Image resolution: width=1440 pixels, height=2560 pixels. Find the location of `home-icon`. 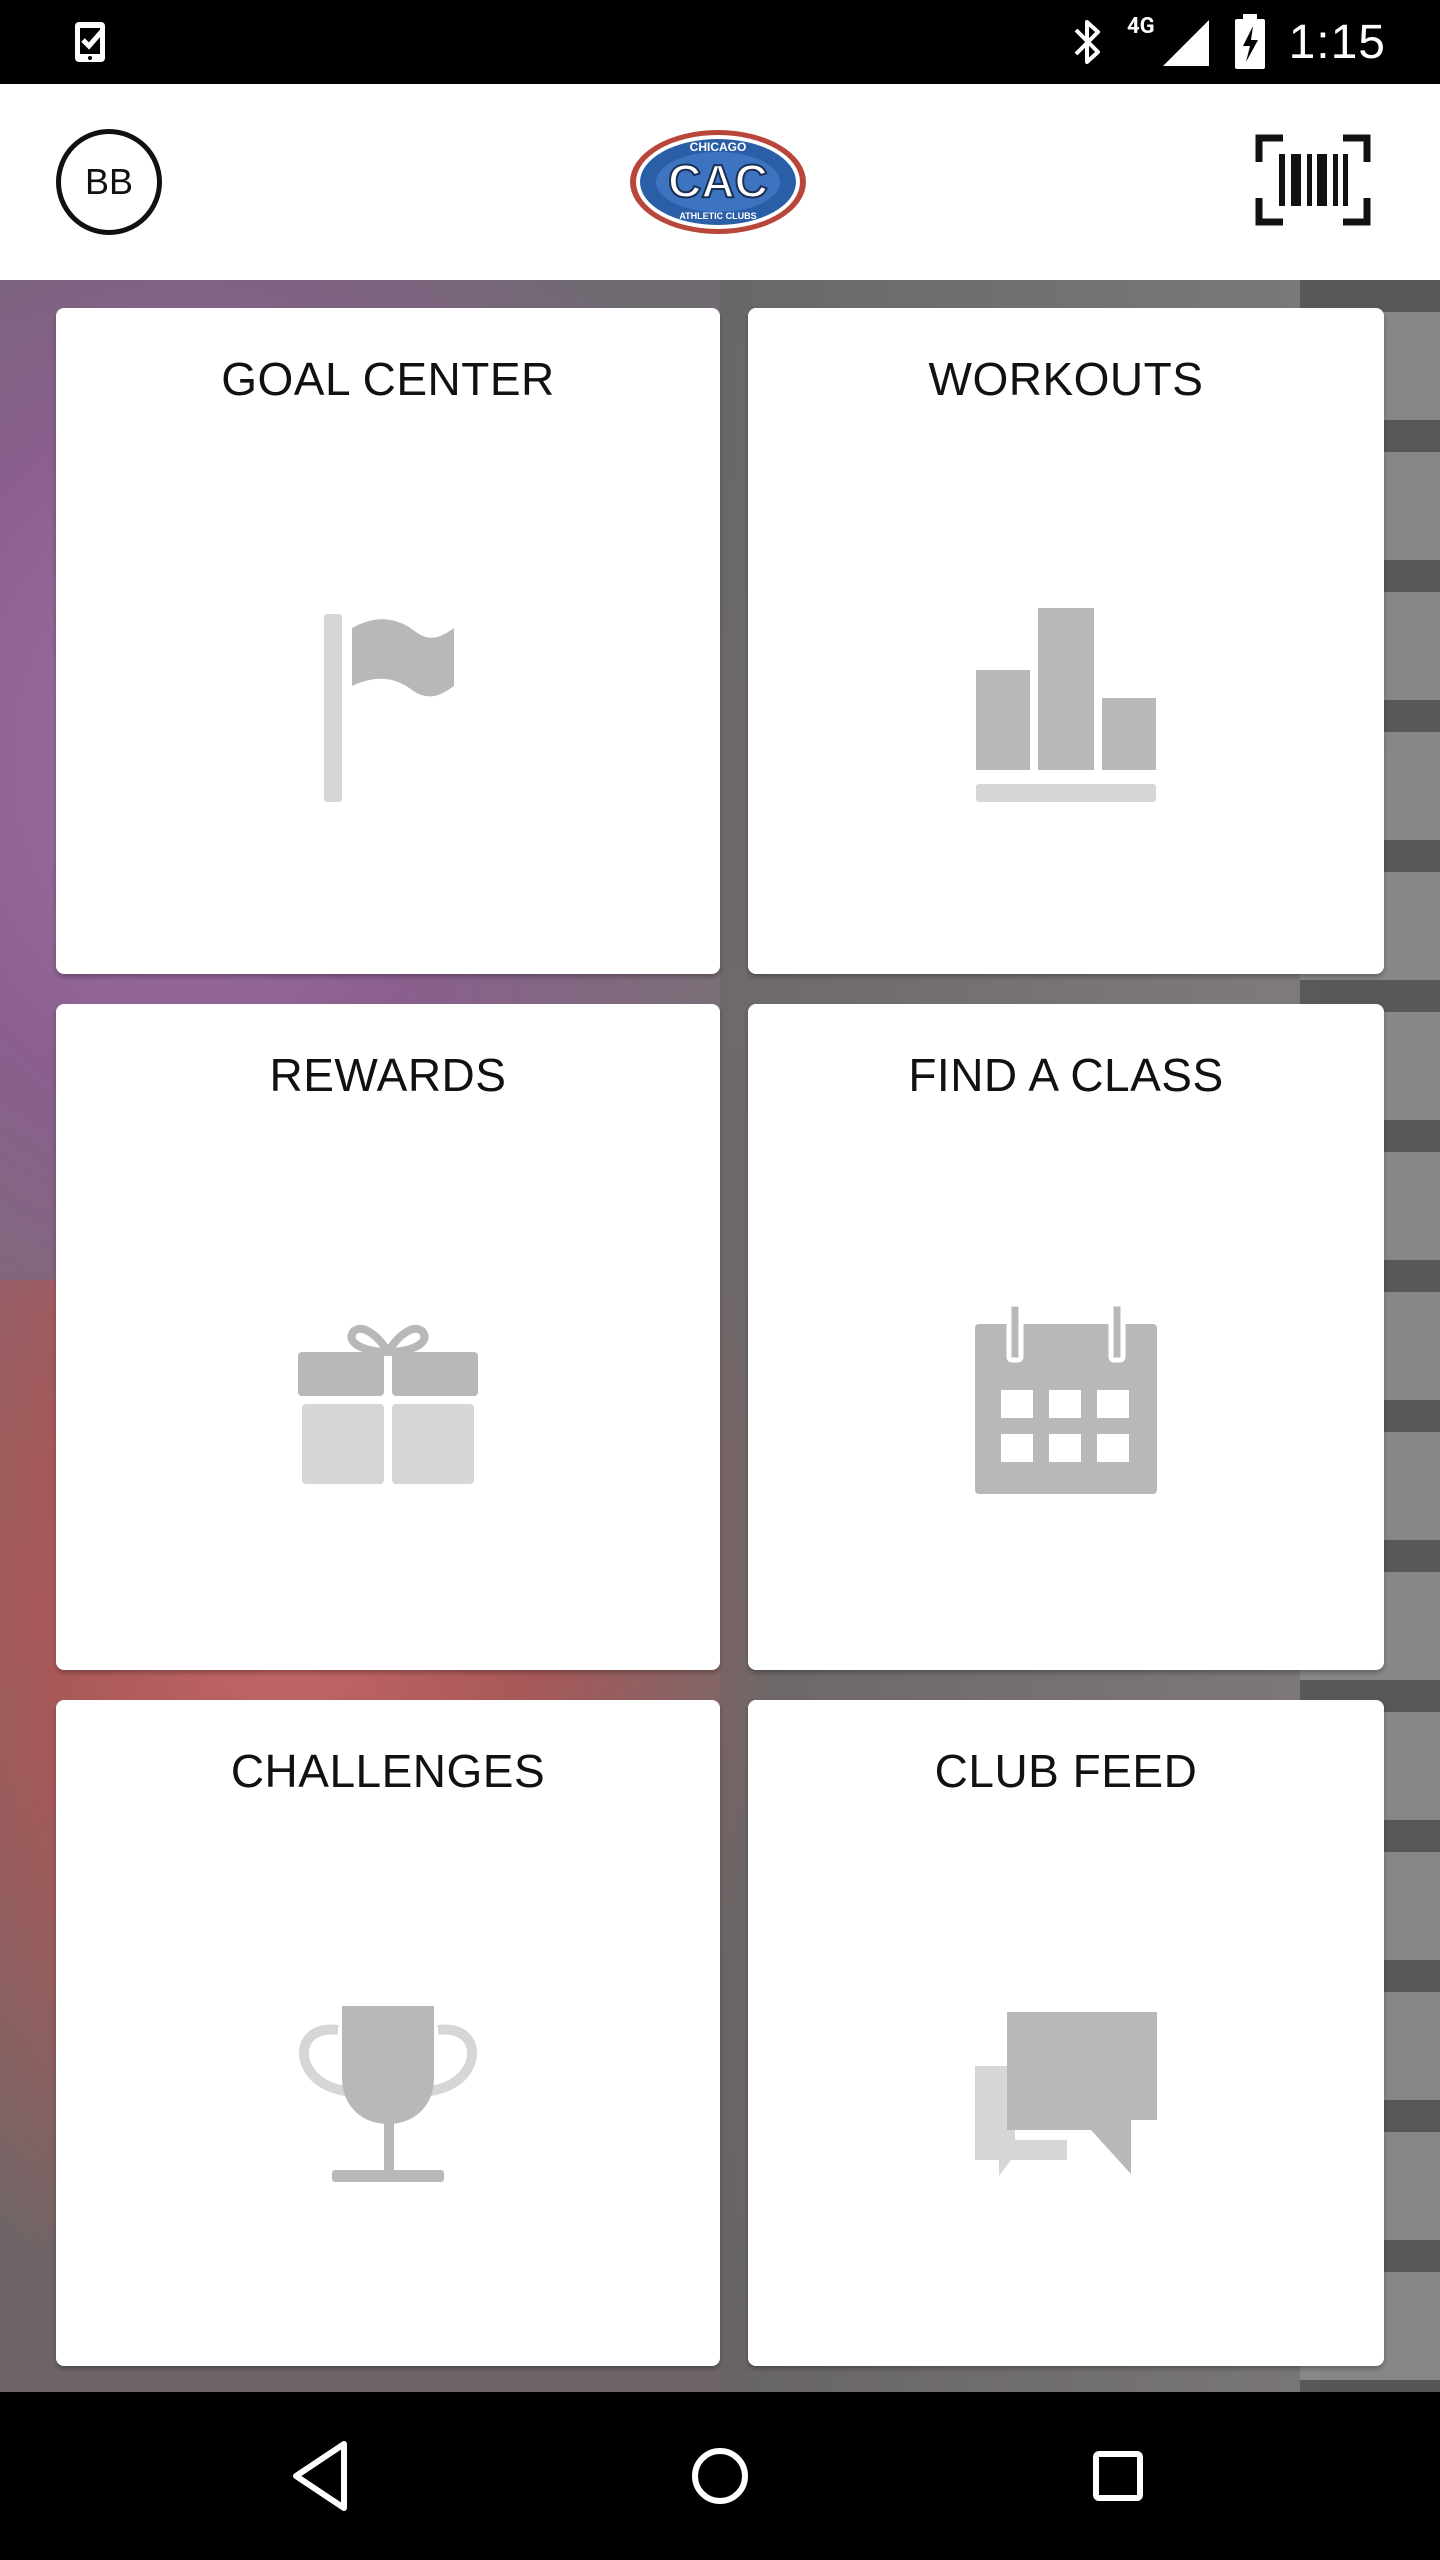

home-icon is located at coordinates (720, 2476).